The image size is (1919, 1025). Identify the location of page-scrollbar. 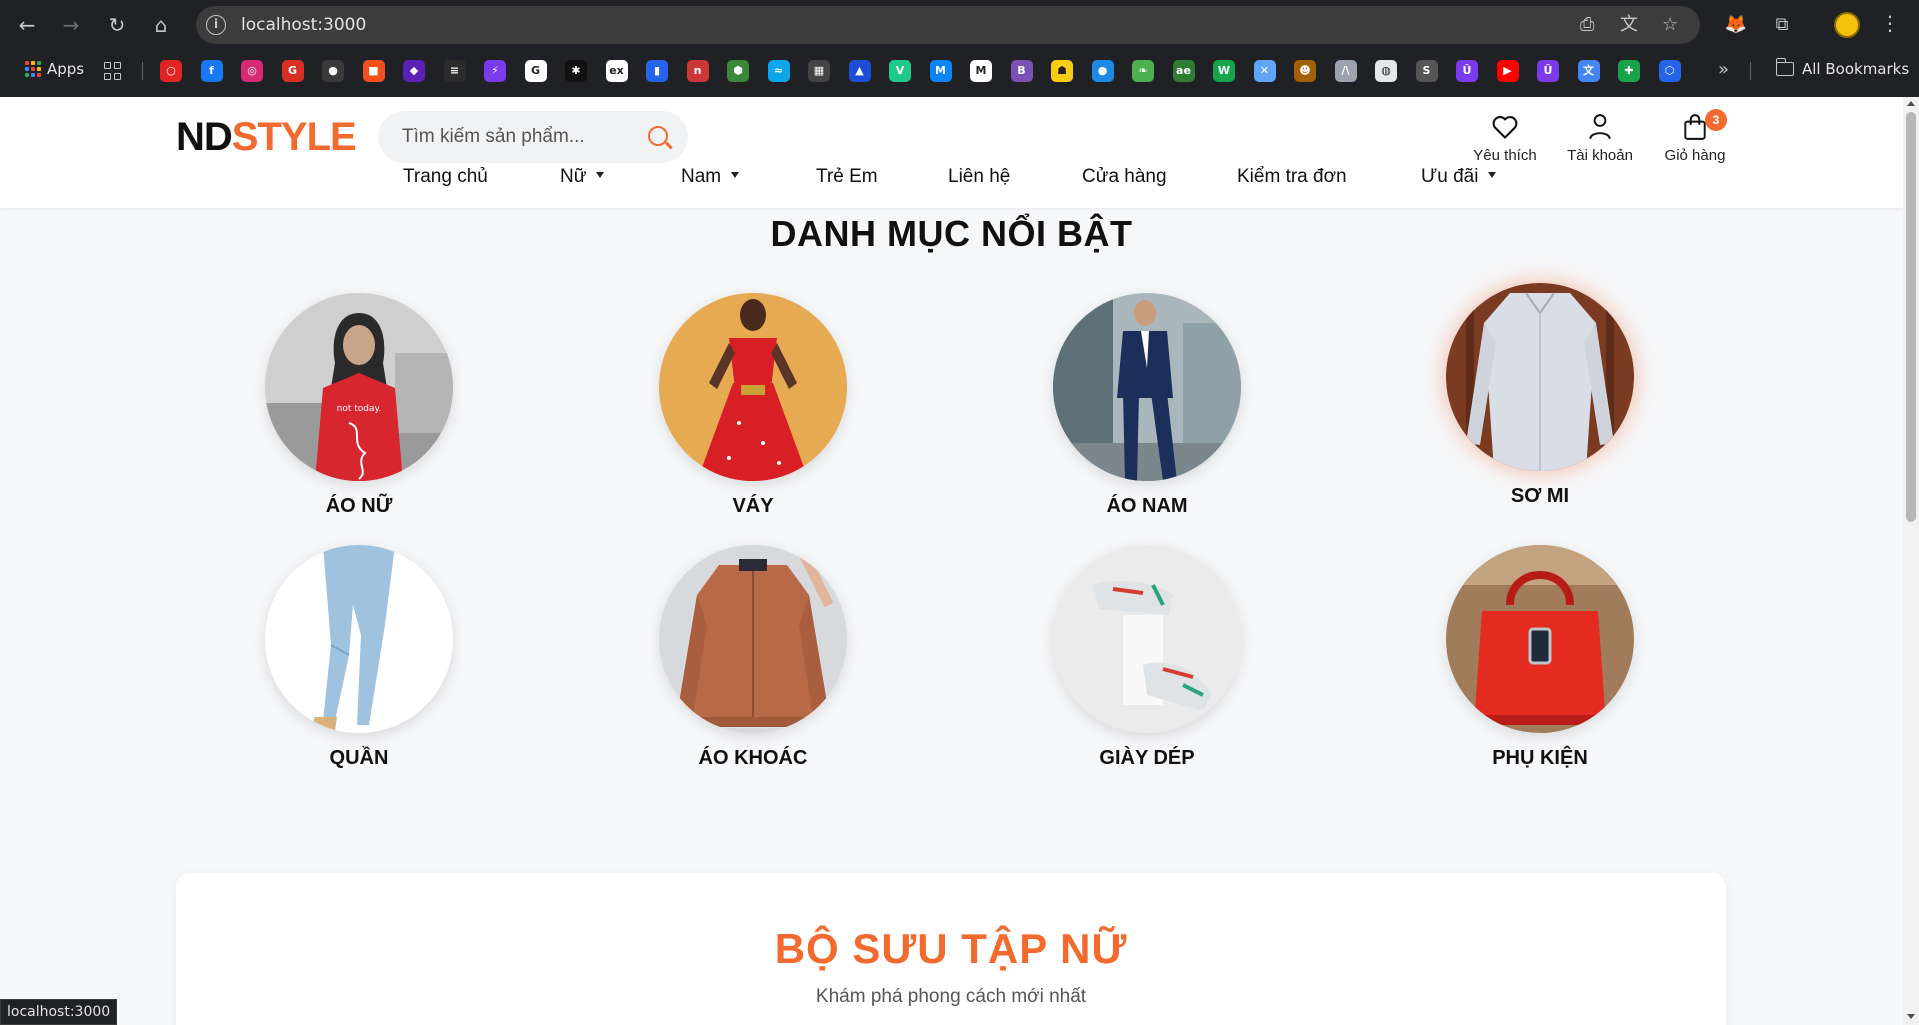
(1911, 561).